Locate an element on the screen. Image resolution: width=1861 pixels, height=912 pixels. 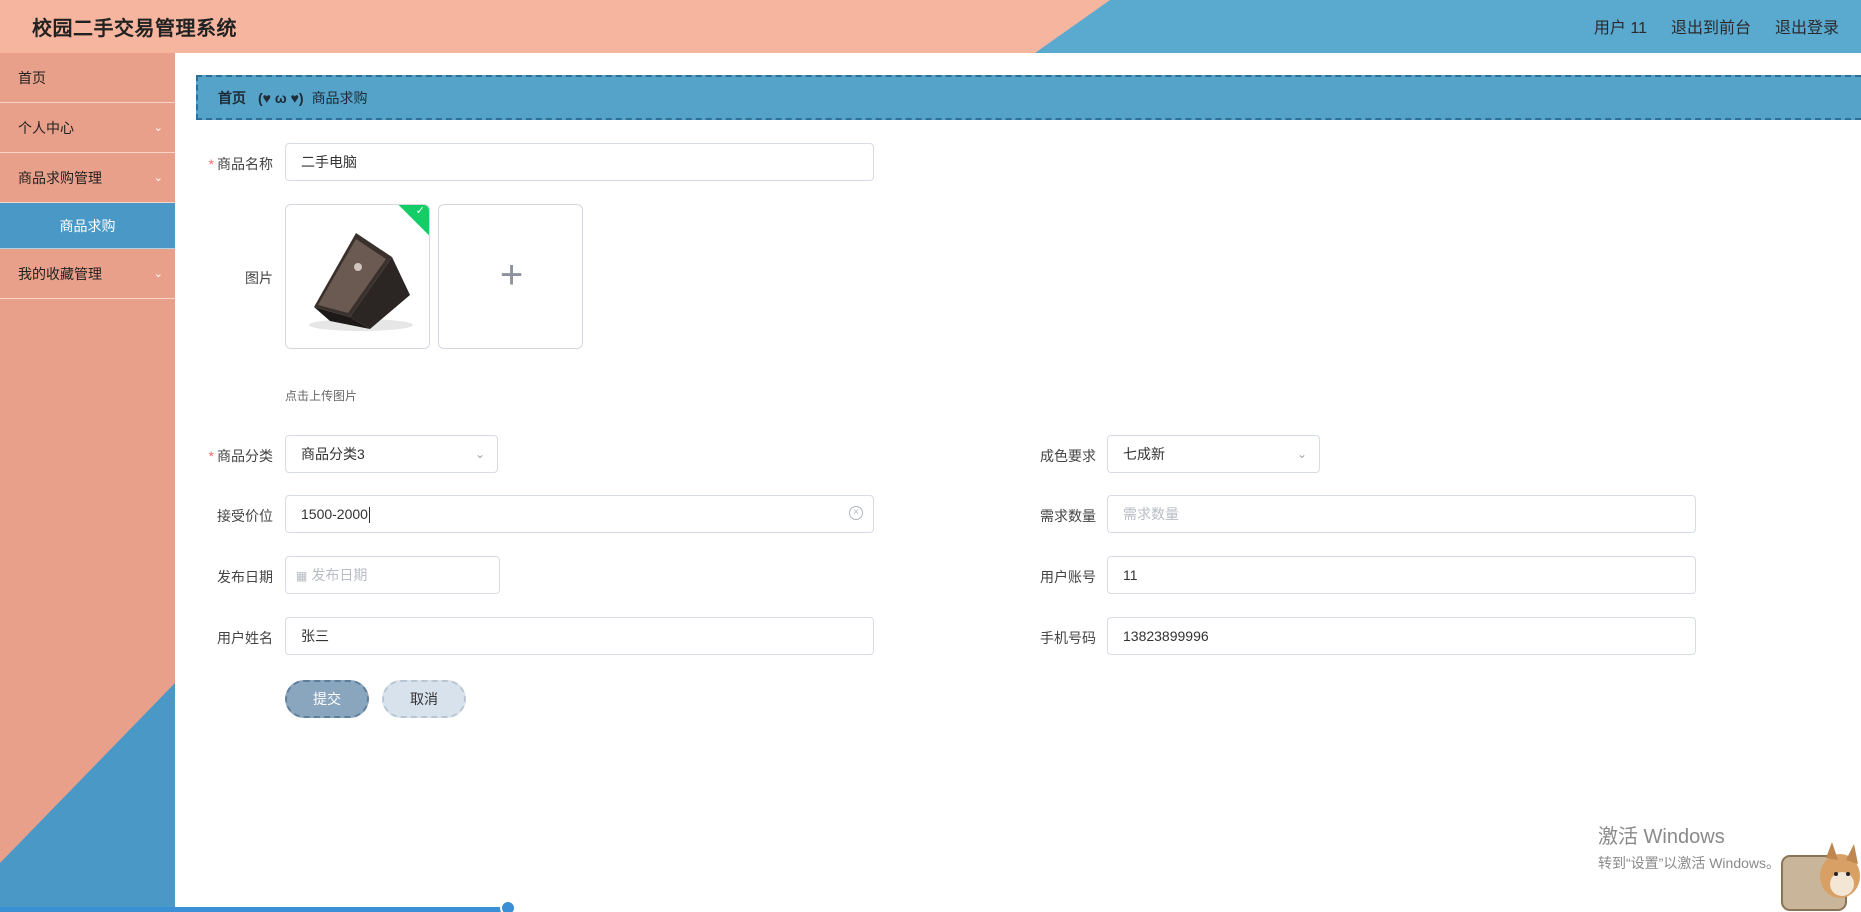
category-label-text: 商品分类 is located at coordinates (245, 456).